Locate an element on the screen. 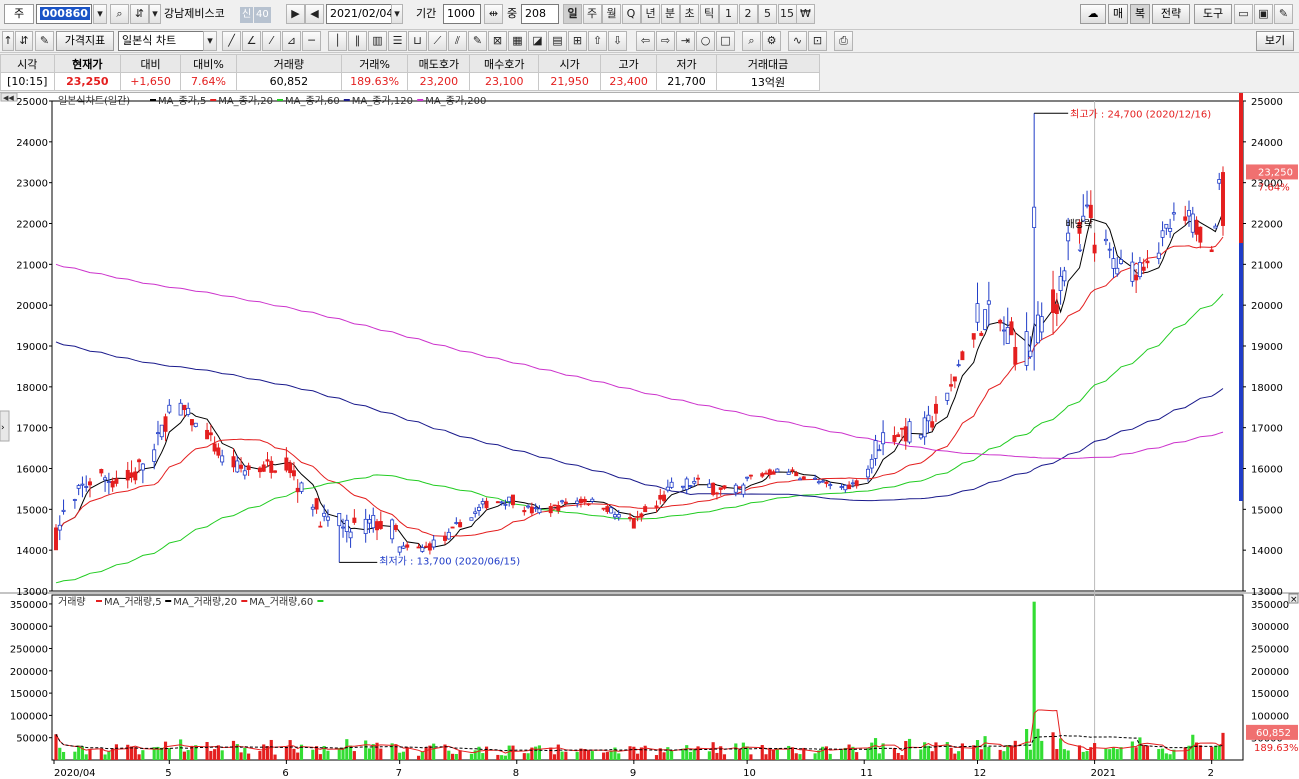  parallel-line-icon: ∥ is located at coordinates (357, 41).